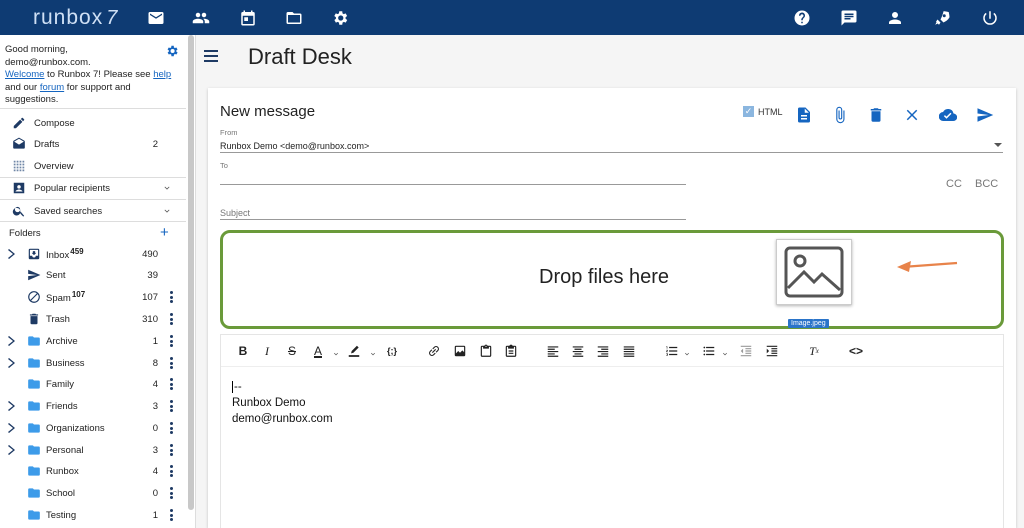 Image resolution: width=1024 pixels, height=528 pixels. I want to click on cloud-save-icon, so click(948, 115).